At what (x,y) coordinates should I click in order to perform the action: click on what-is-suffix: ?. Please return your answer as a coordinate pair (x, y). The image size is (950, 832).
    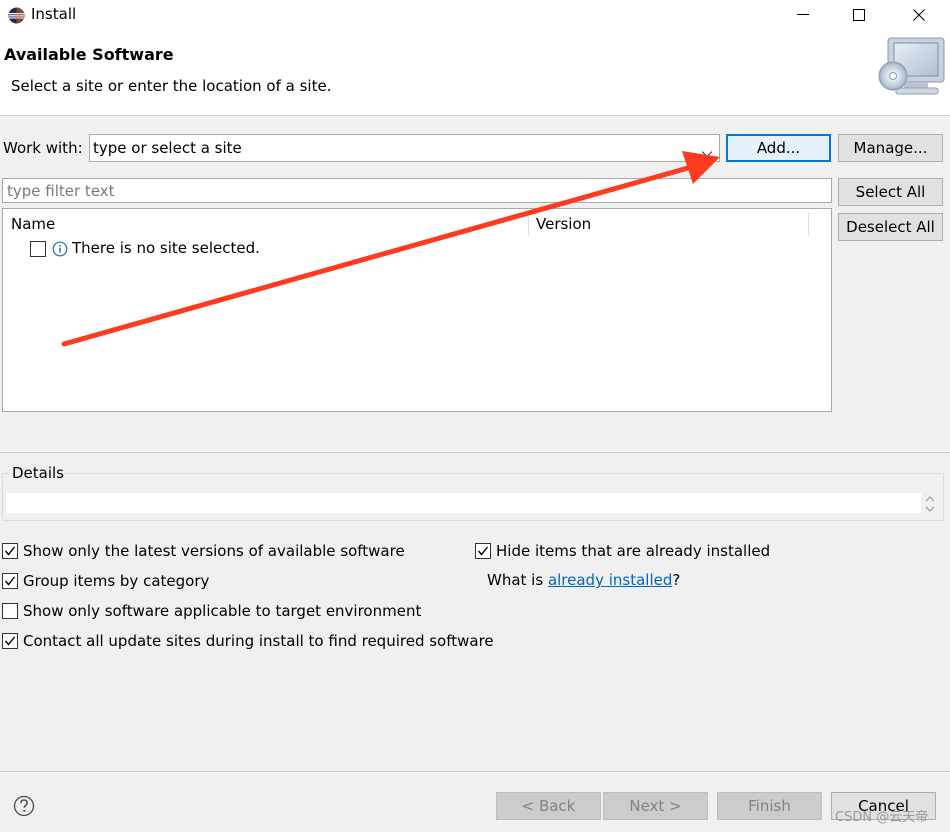
    Looking at the image, I should click on (676, 580).